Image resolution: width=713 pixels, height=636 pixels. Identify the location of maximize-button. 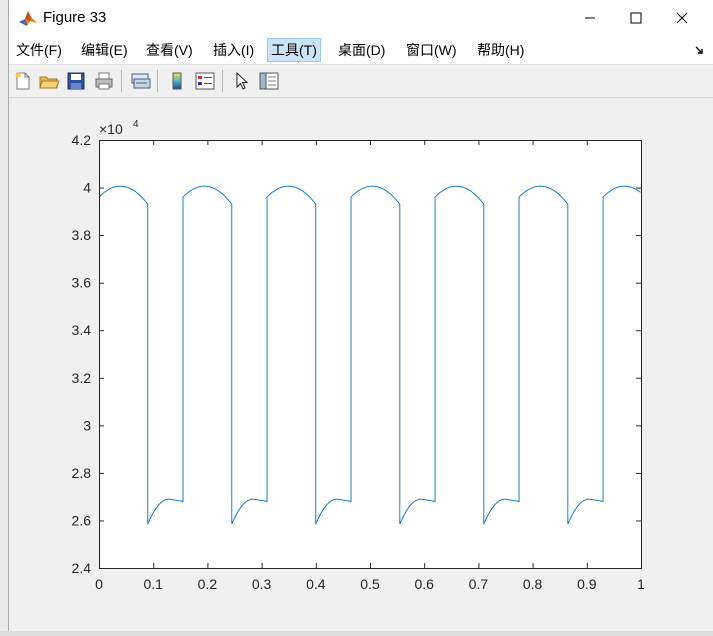
(636, 18).